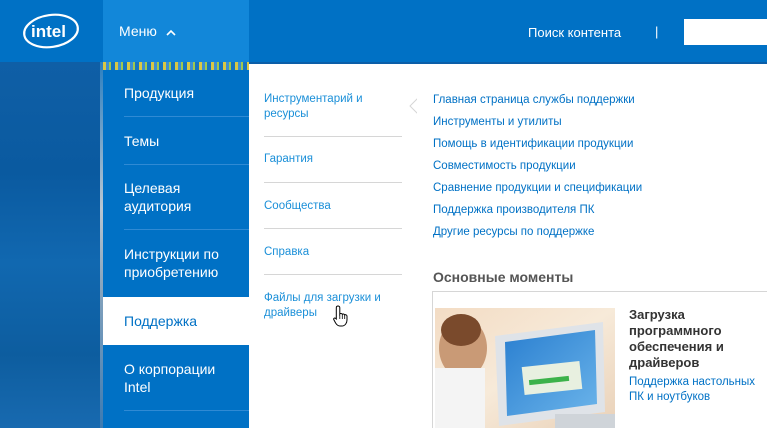  What do you see at coordinates (171, 263) in the screenshot?
I see `menu-item-label: Инструкции по приобретению` at bounding box center [171, 263].